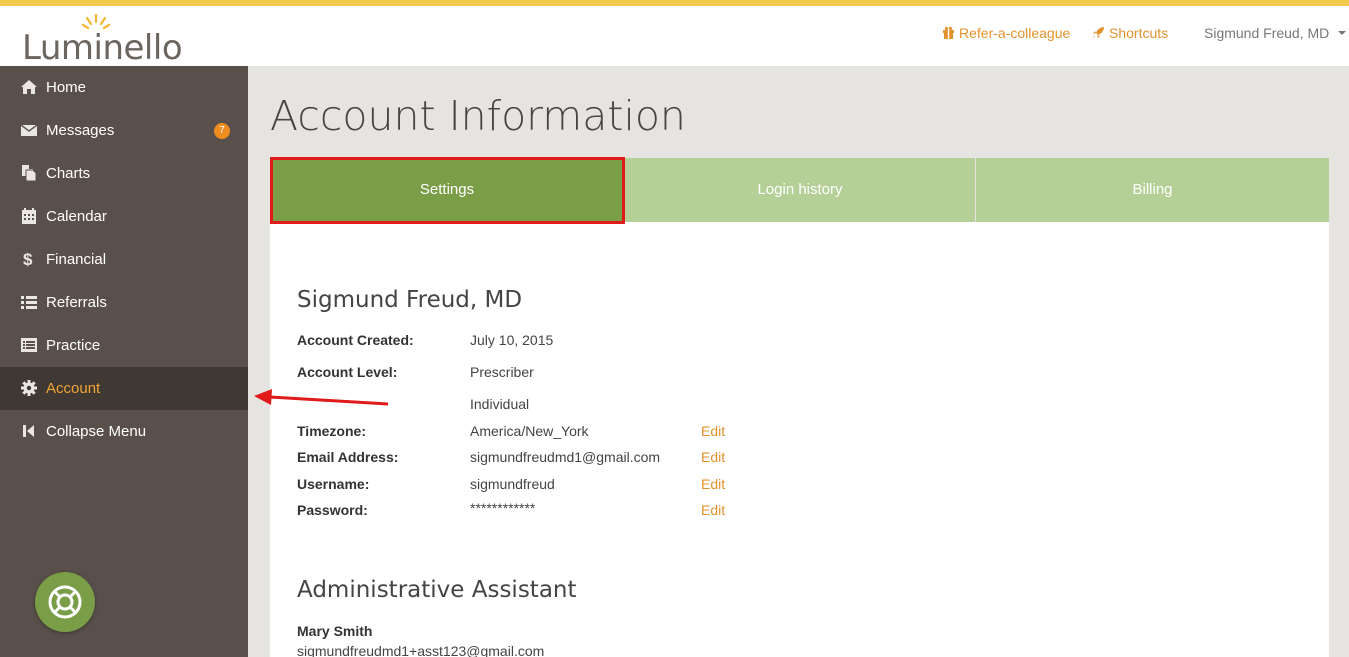  What do you see at coordinates (73, 345) in the screenshot?
I see `sidebar-item-label: Practice` at bounding box center [73, 345].